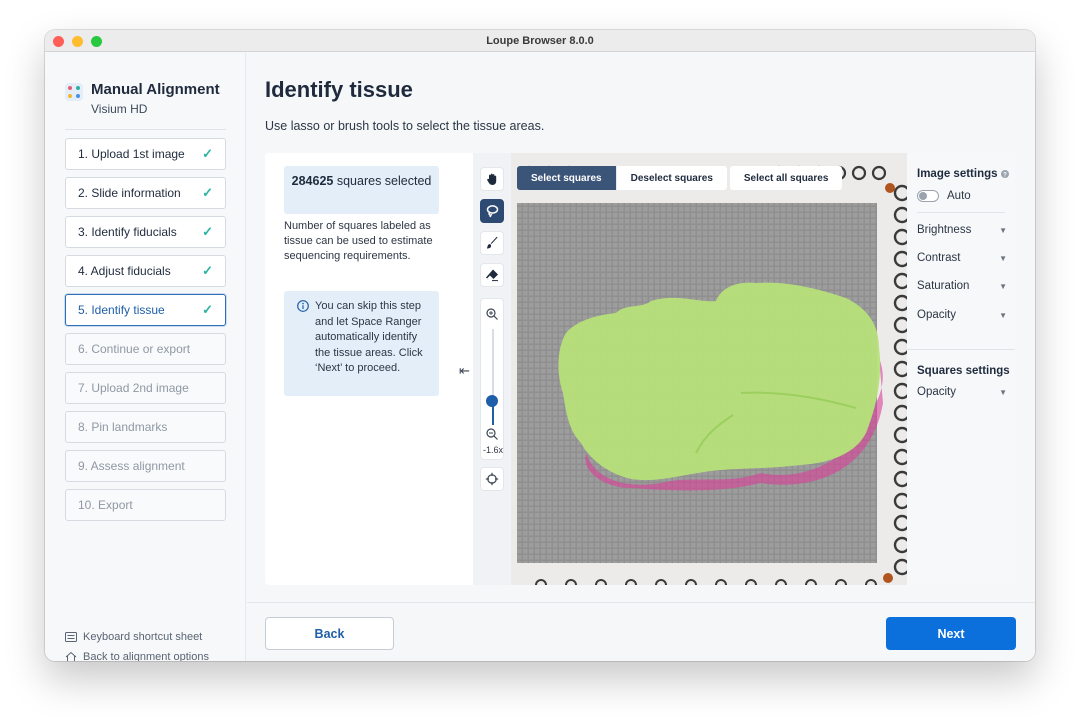 This screenshot has width=1080, height=721. Describe the element at coordinates (361, 190) in the screenshot. I see `squares-count-box: 284625 squares selected` at that location.